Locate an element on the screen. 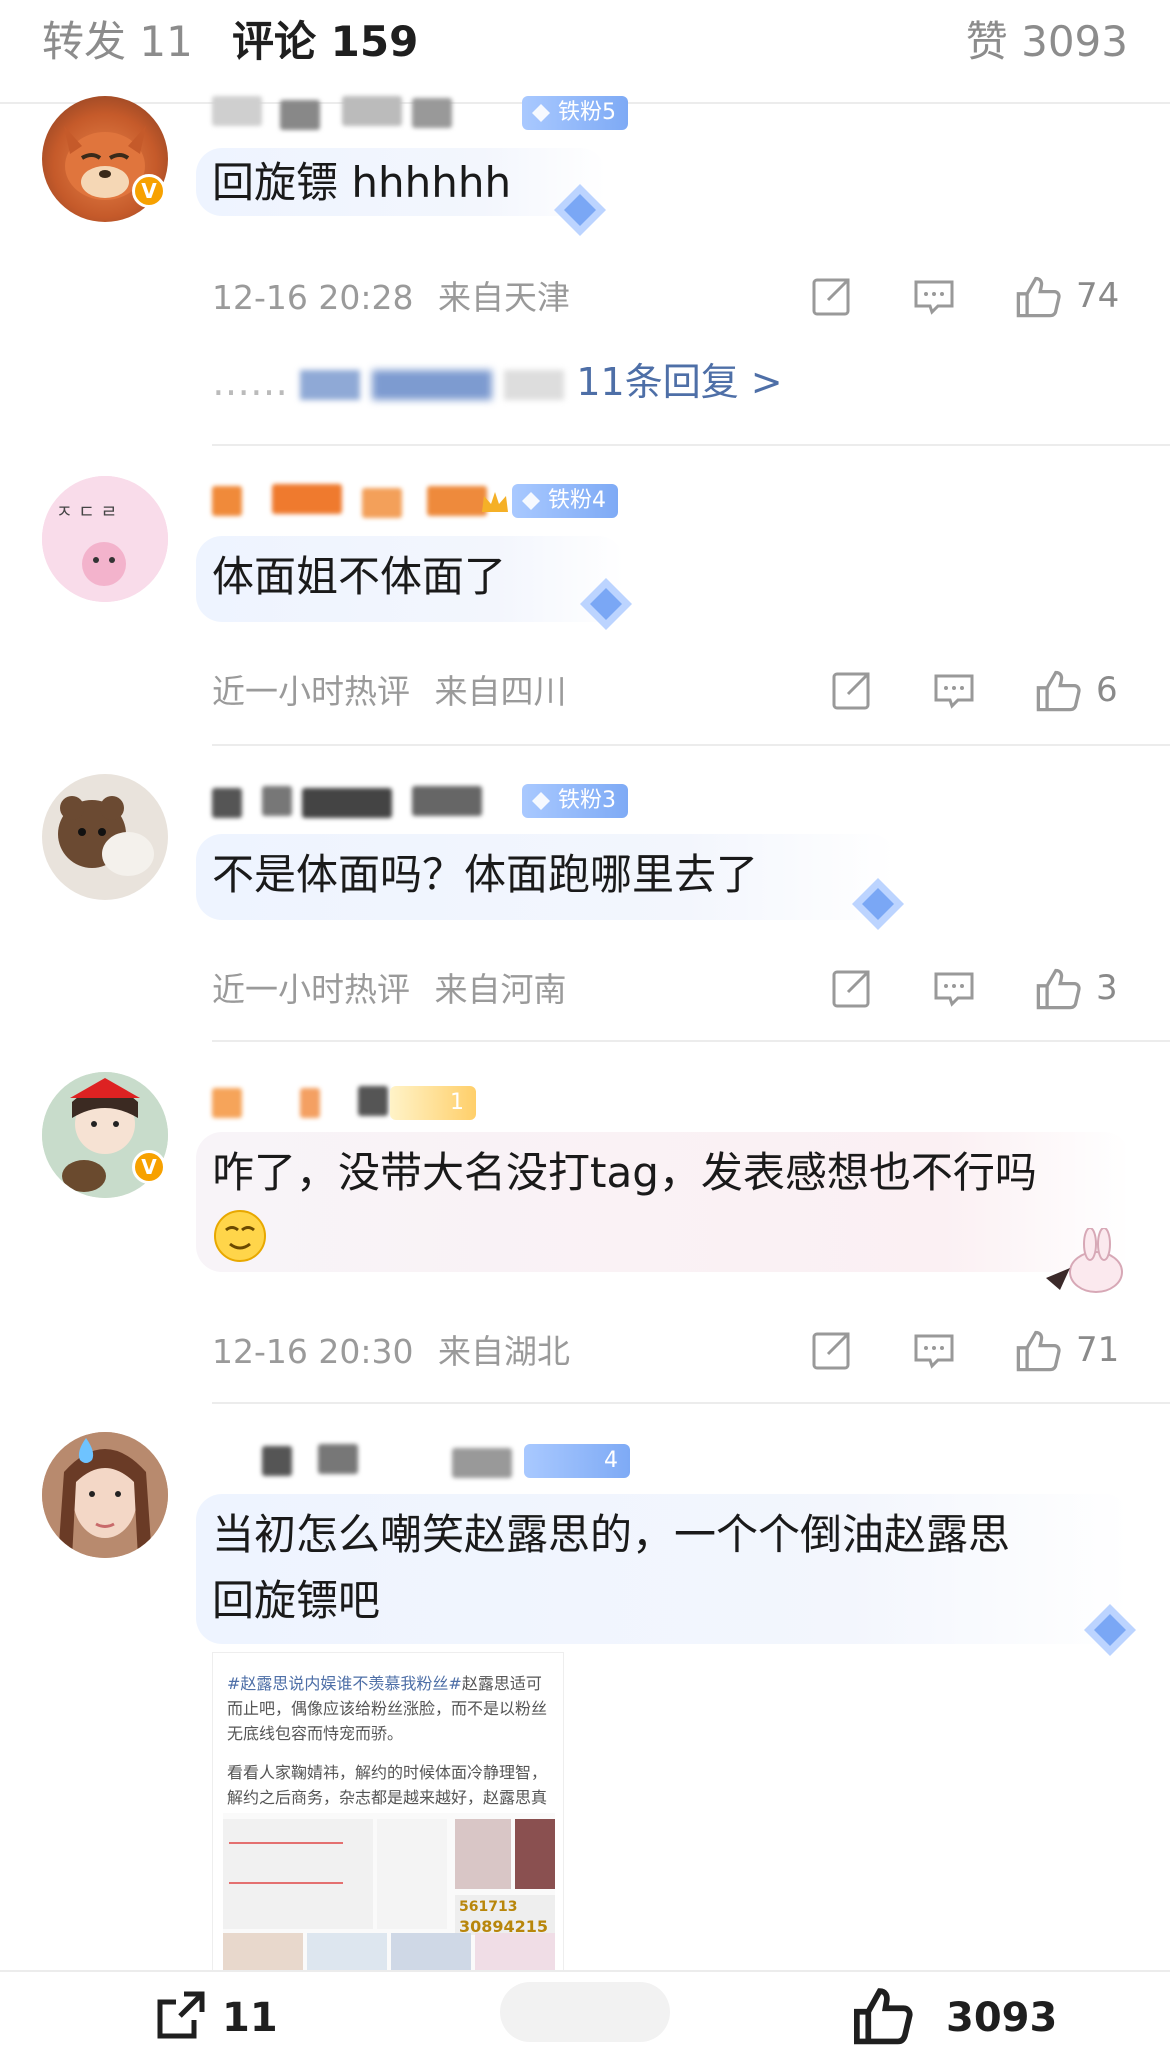  embed-stat: 561713 is located at coordinates (488, 1907).